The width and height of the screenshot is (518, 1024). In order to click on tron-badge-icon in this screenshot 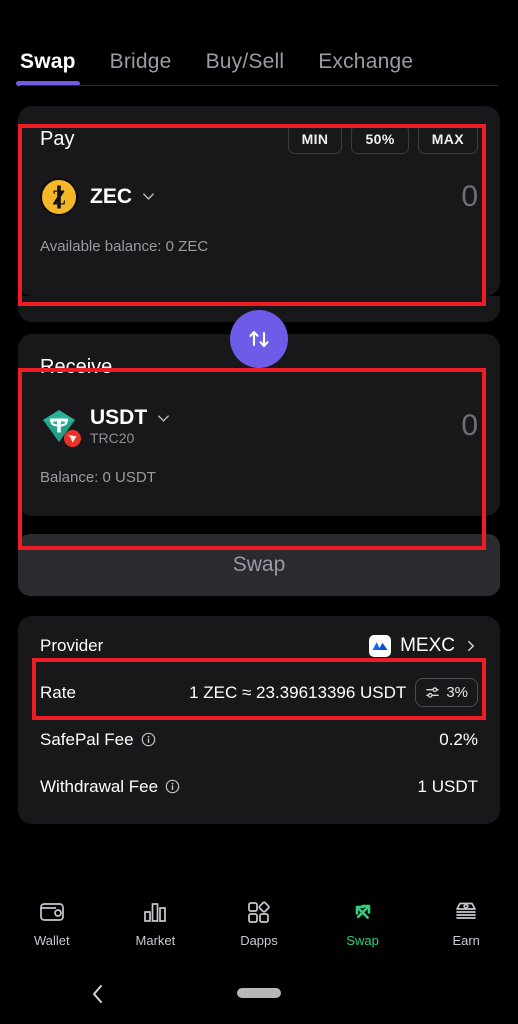, I will do `click(72, 439)`.